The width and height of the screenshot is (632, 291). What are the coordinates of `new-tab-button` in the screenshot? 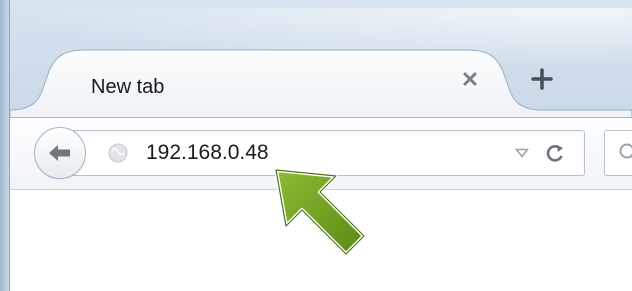 It's located at (542, 79).